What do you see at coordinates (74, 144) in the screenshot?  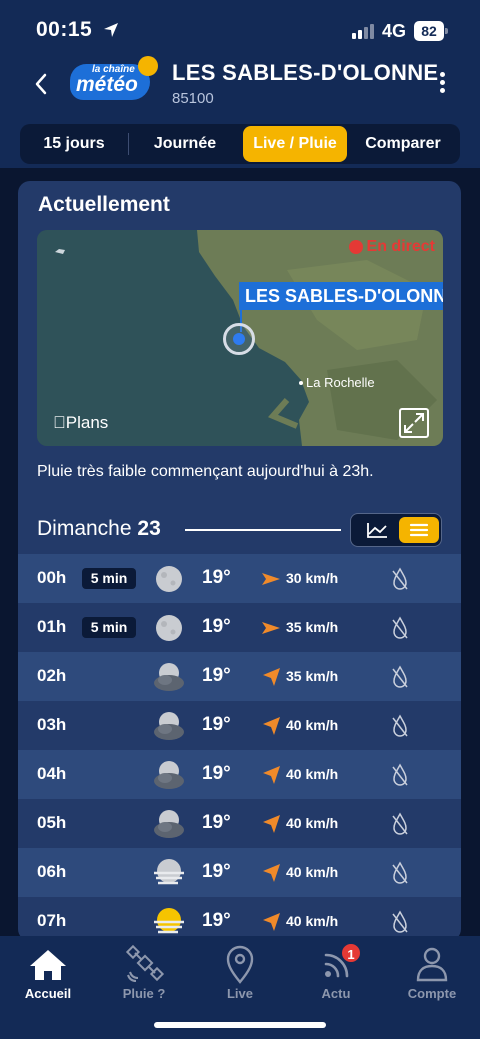 I see `tab-15-jours: 15 jours` at bounding box center [74, 144].